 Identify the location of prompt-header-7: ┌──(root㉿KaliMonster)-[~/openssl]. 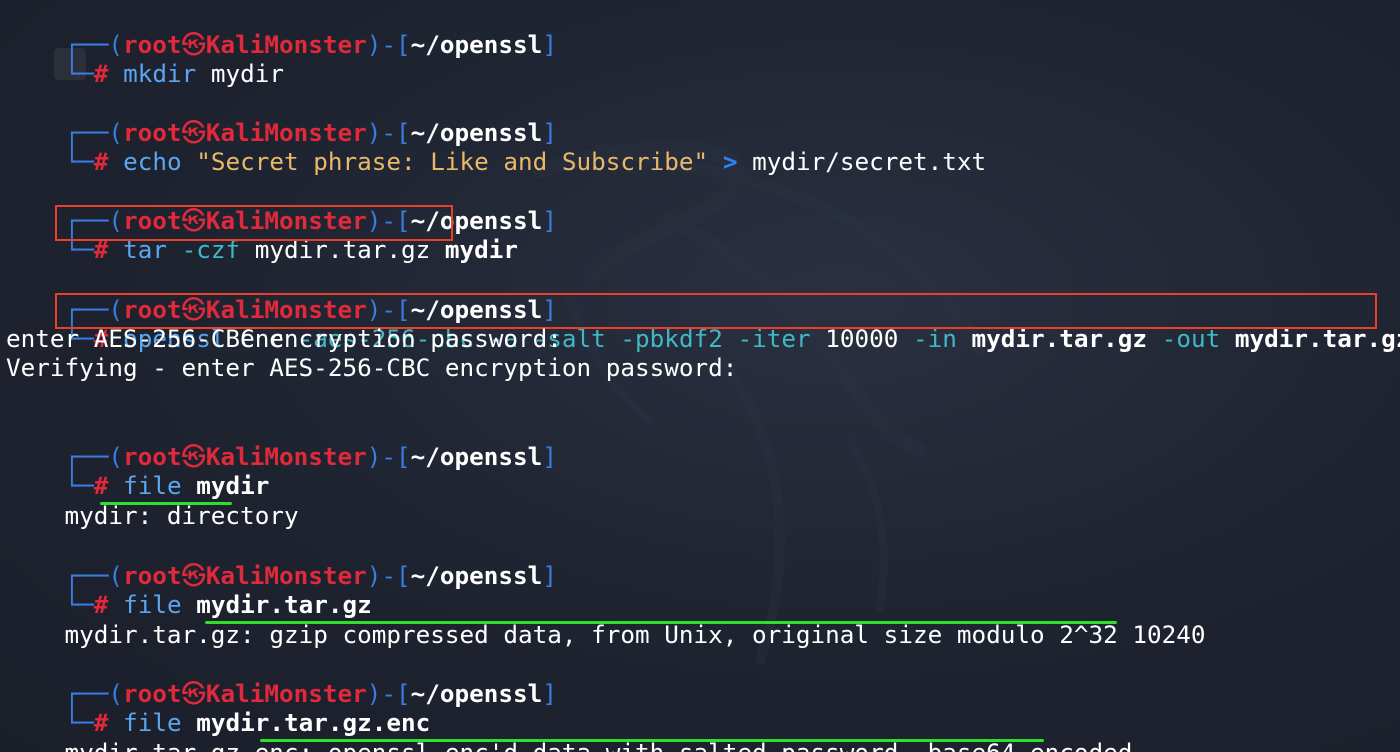
(281, 678).